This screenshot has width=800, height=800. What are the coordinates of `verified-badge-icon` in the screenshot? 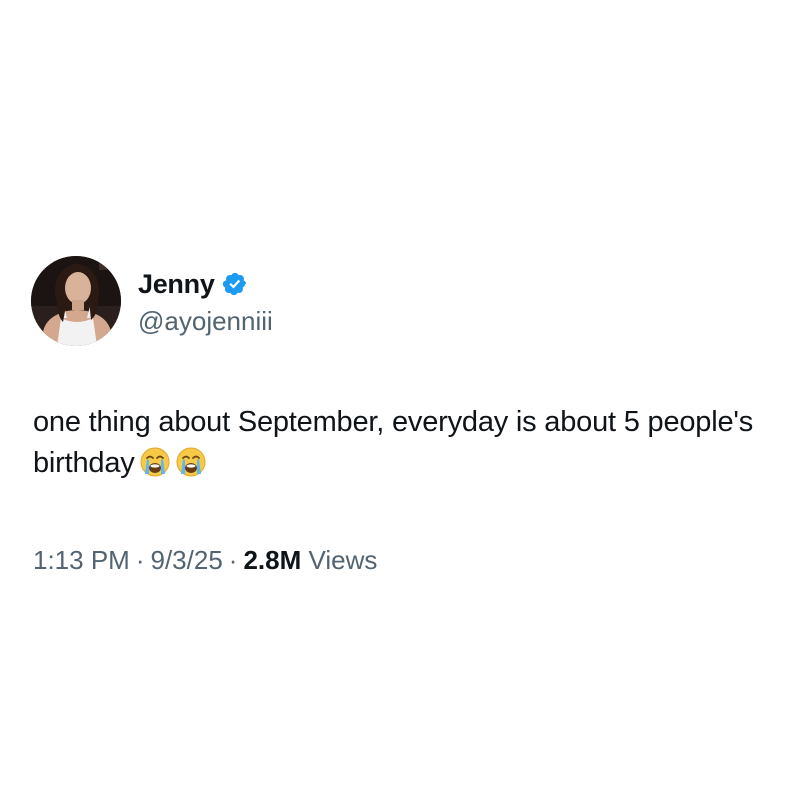 It's located at (235, 284).